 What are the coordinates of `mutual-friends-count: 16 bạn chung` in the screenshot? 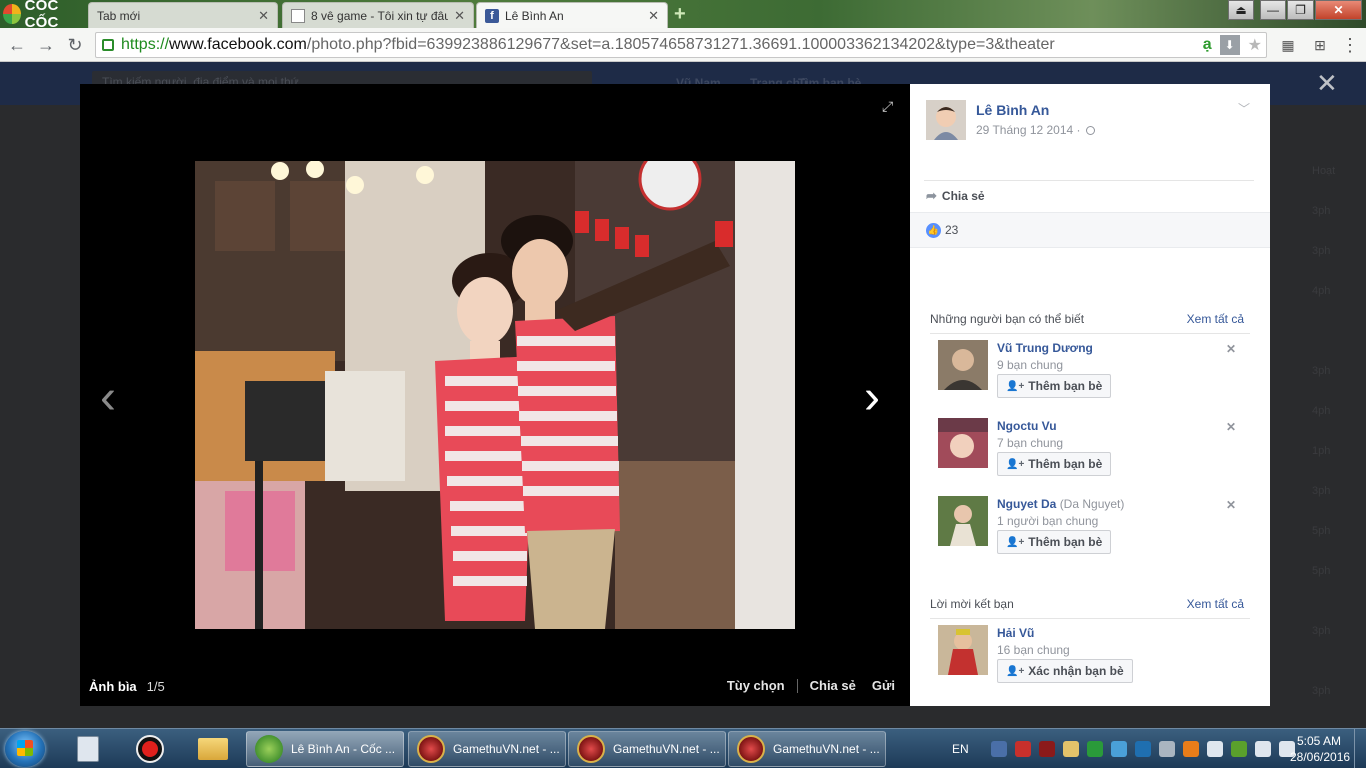 It's located at (1033, 650).